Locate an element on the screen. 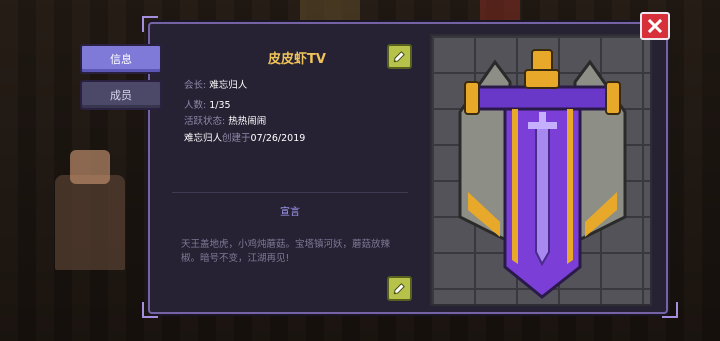 Image resolution: width=720 pixels, height=341 pixels. leader-row: 会长: 难忘归人 is located at coordinates (215, 84).